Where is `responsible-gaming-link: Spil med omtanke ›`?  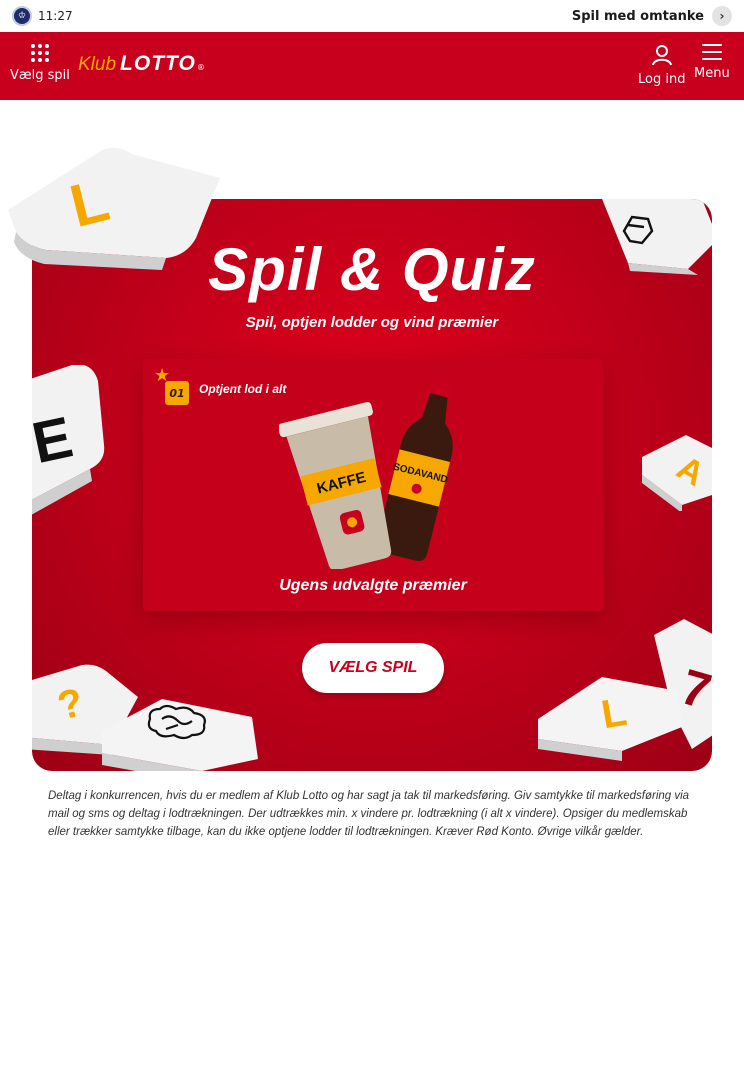
responsible-gaming-link: Spil med omtanke › is located at coordinates (652, 16).